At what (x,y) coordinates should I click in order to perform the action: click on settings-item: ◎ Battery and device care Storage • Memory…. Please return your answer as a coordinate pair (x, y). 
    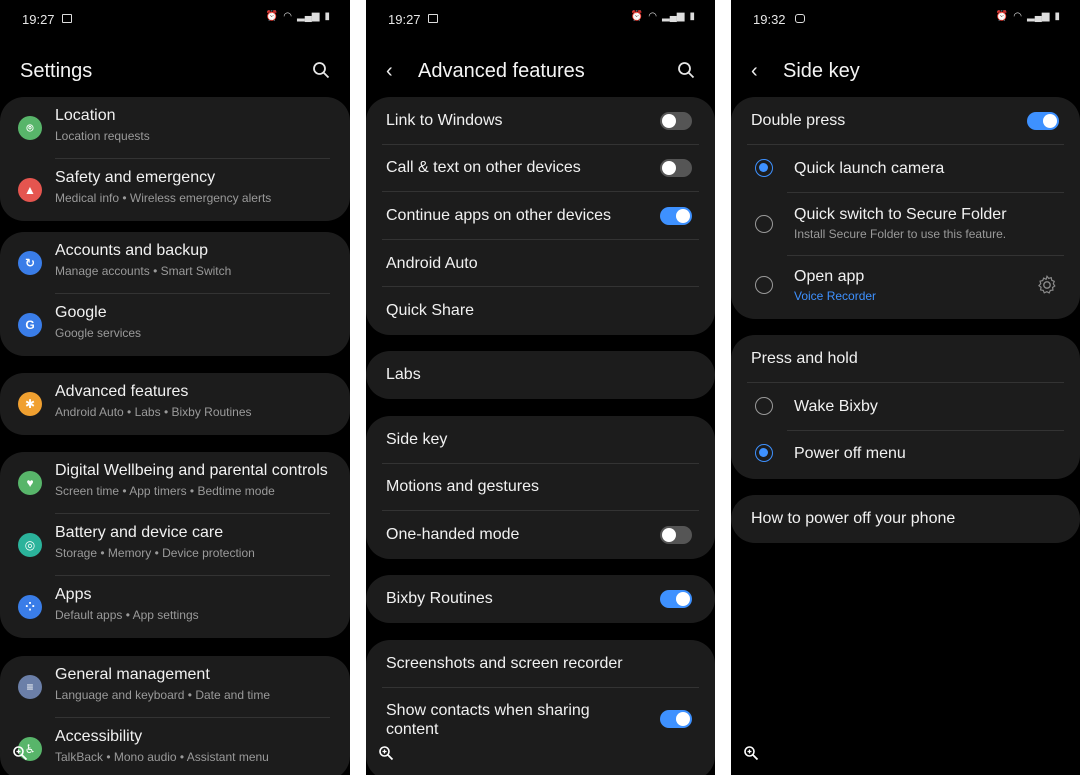
    Looking at the image, I should click on (175, 545).